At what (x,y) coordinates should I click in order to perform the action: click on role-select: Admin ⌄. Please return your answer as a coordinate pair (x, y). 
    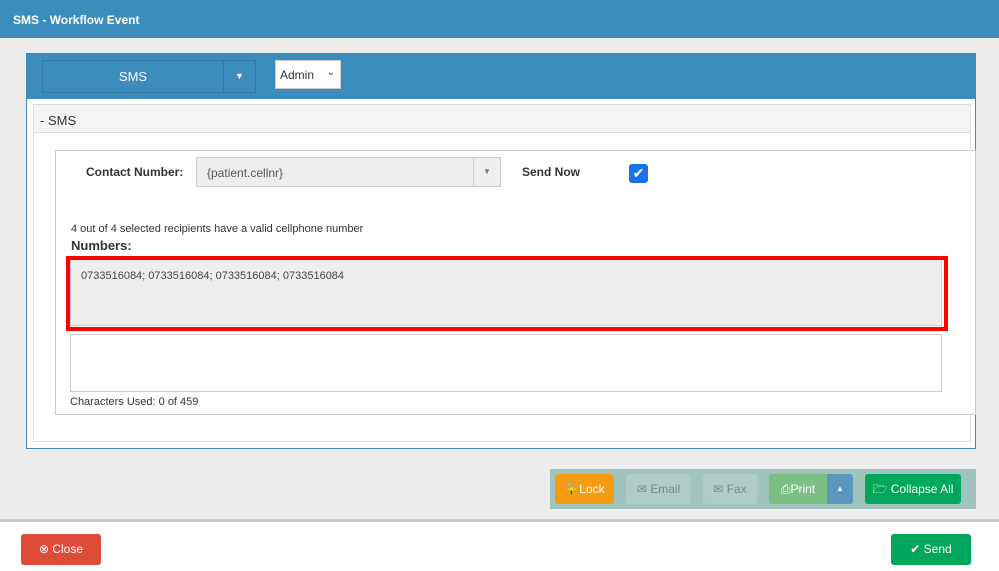
    Looking at the image, I should click on (308, 74).